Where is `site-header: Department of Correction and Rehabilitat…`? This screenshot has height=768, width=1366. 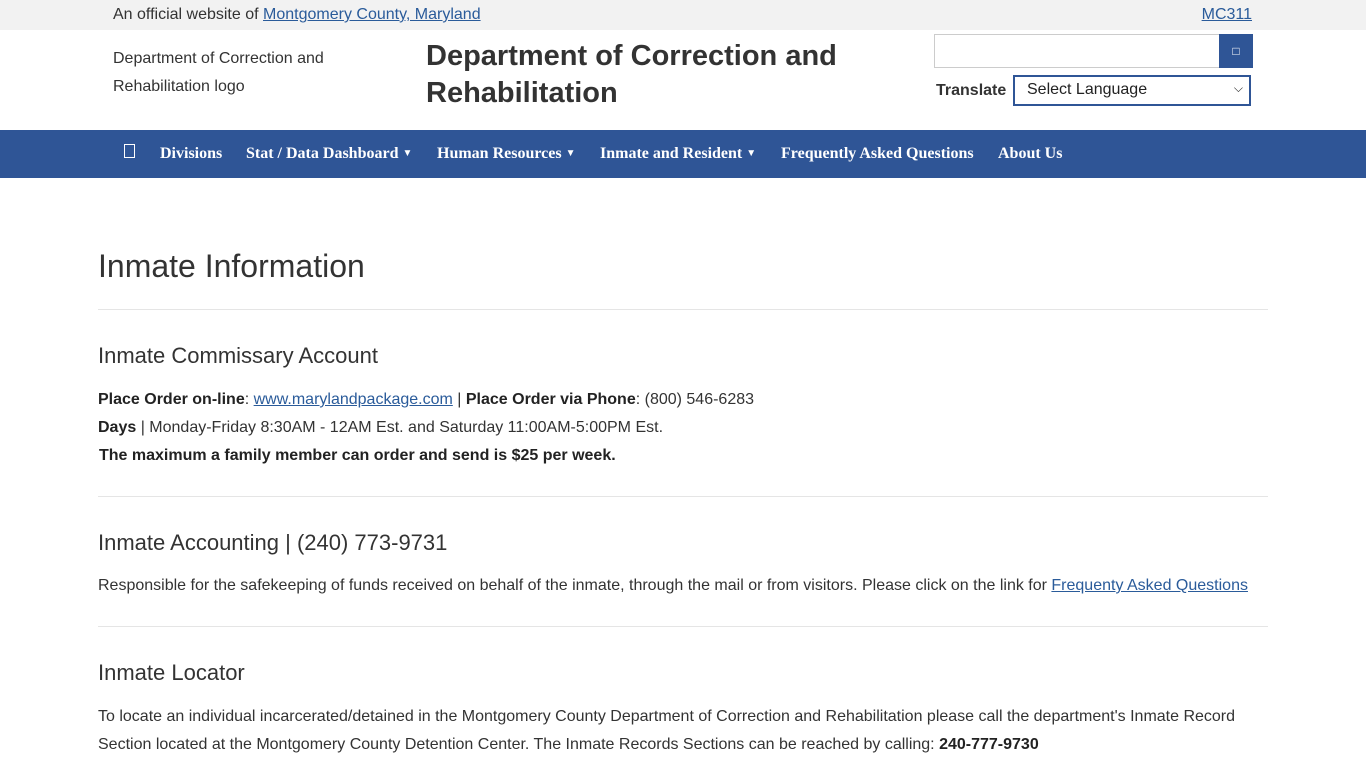 site-header: Department of Correction and Rehabilitat… is located at coordinates (683, 80).